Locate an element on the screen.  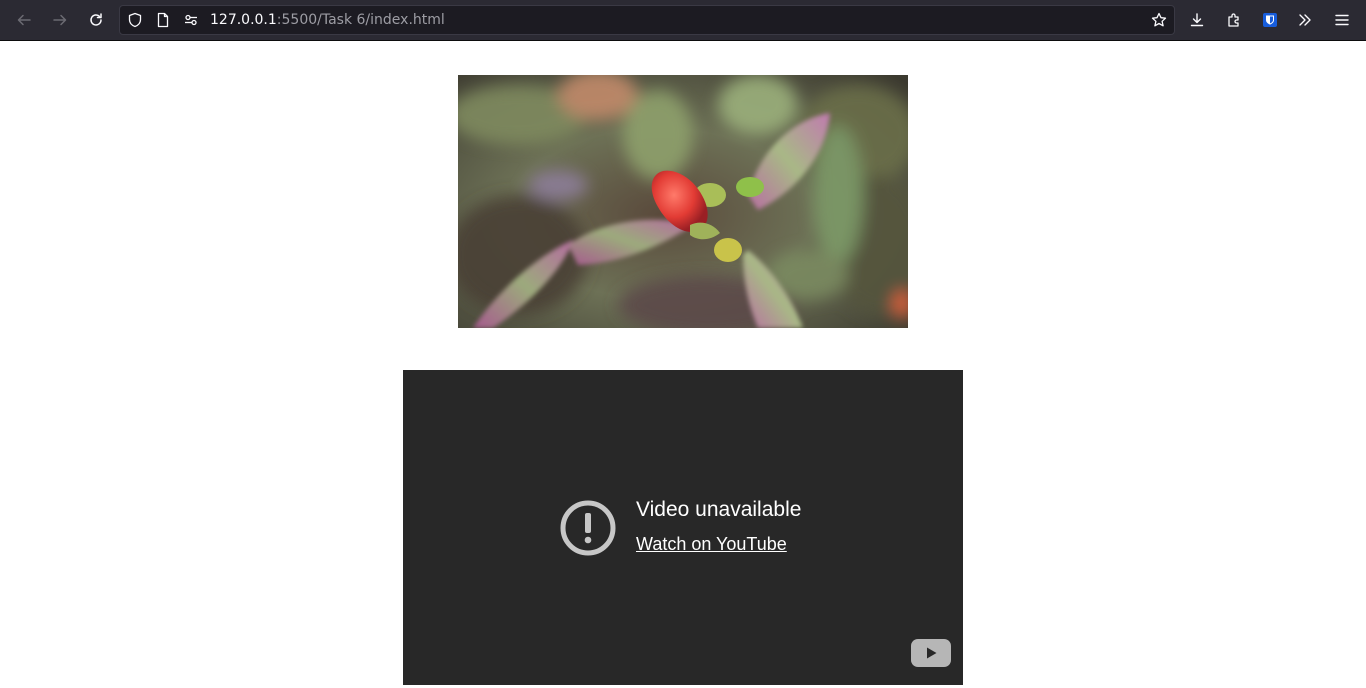
page-icon is located at coordinates (163, 20).